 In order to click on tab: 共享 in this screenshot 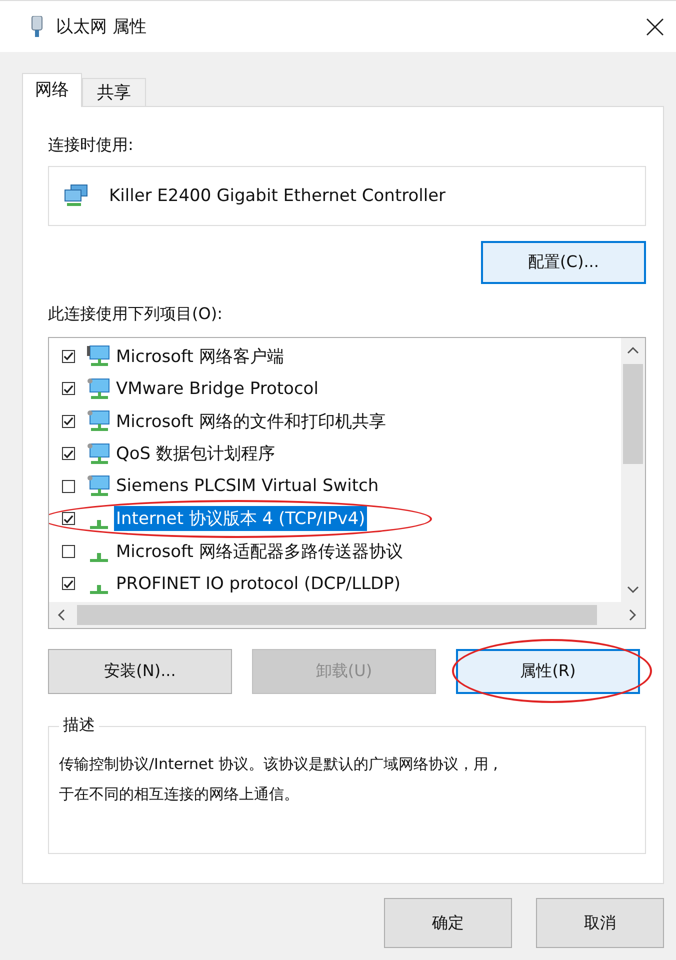, I will do `click(114, 92)`.